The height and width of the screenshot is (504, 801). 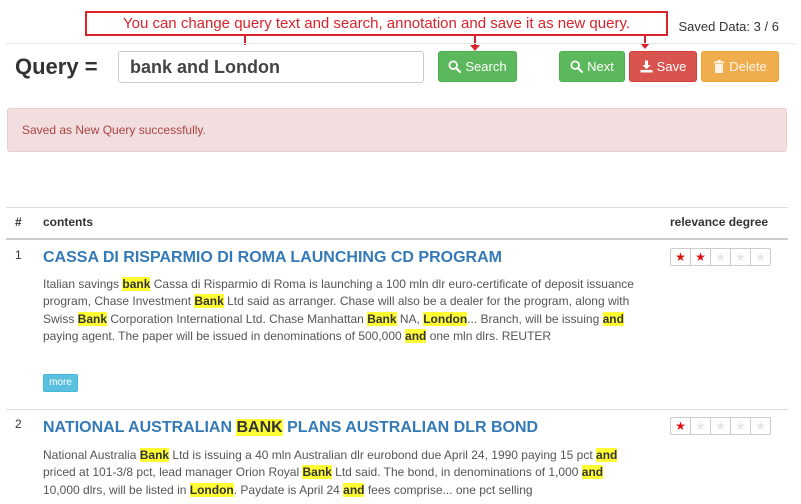 What do you see at coordinates (18, 222) in the screenshot?
I see `column-header-num: #` at bounding box center [18, 222].